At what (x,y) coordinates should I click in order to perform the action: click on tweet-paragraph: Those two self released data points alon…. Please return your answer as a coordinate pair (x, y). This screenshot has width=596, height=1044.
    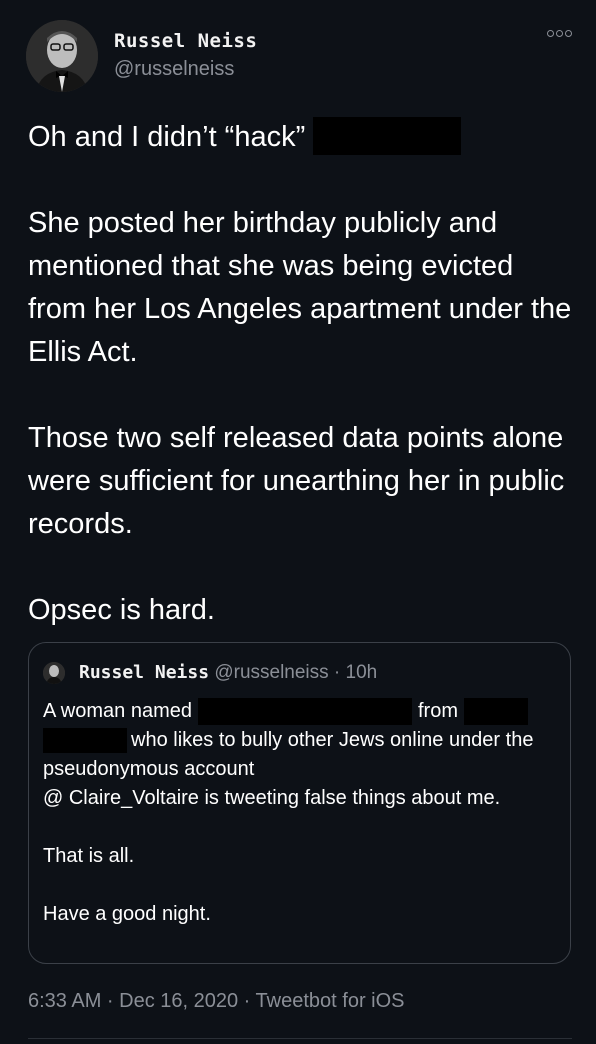
    Looking at the image, I should click on (296, 481).